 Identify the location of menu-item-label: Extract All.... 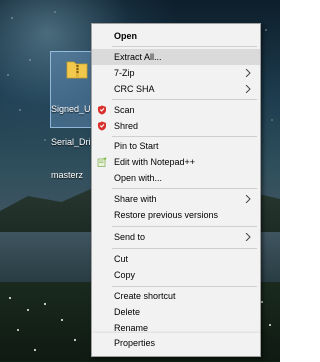
(138, 57).